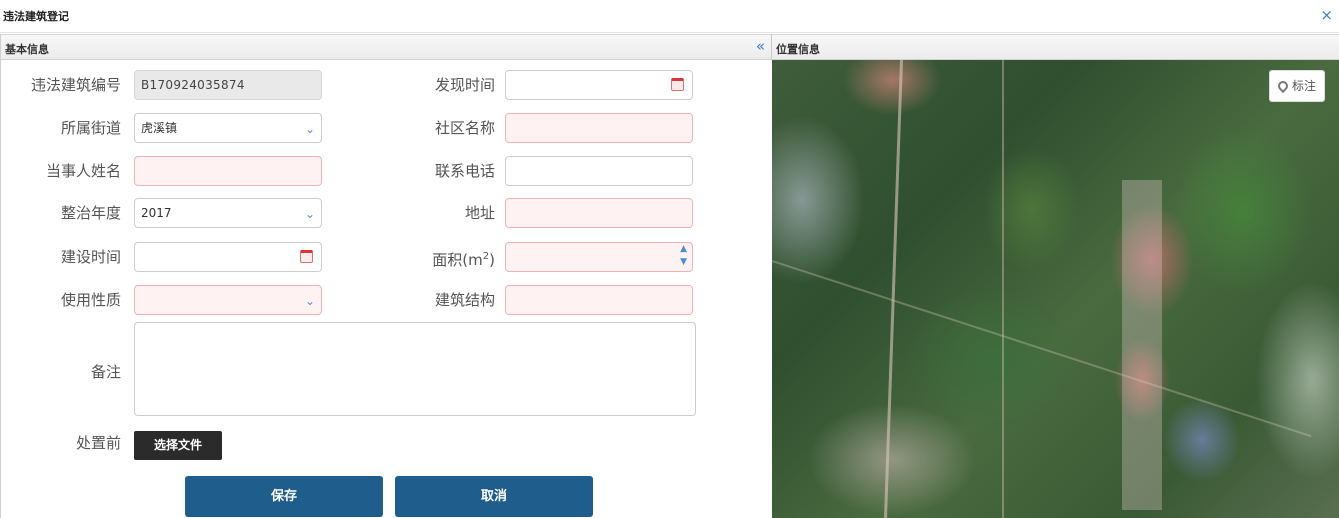 This screenshot has width=1339, height=518. Describe the element at coordinates (494, 496) in the screenshot. I see `cancel-button: 取消` at that location.